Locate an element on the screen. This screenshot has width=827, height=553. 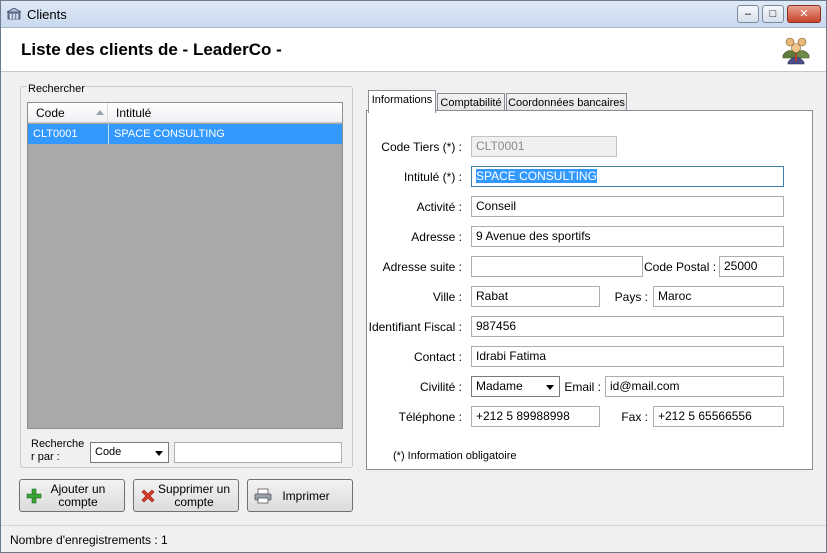
required-note: (*) Information obligatoire is located at coordinates (455, 456).